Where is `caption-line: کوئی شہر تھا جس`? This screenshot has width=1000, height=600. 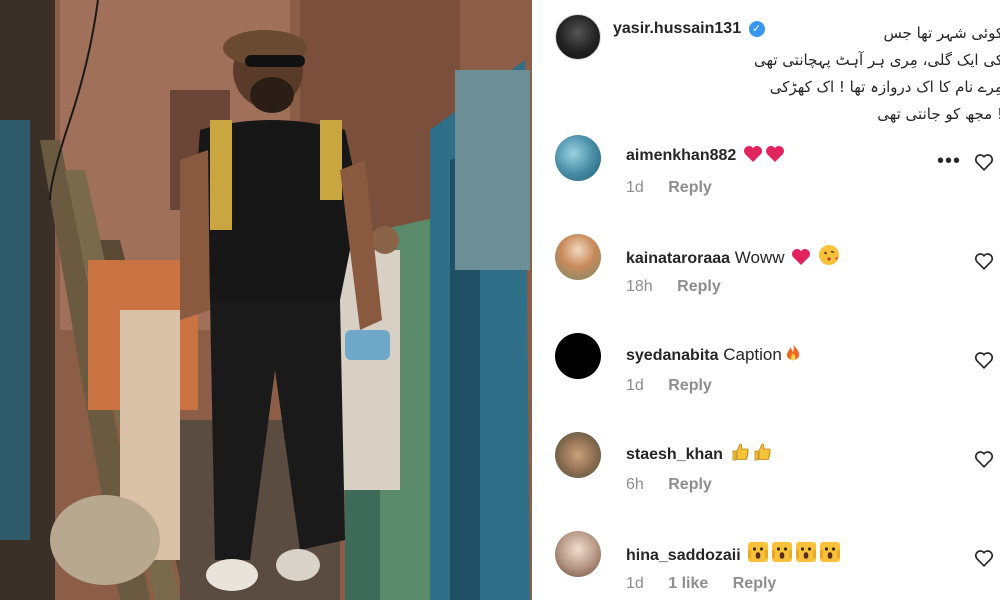
caption-line: کوئی شہر تھا جس is located at coordinates (941, 33).